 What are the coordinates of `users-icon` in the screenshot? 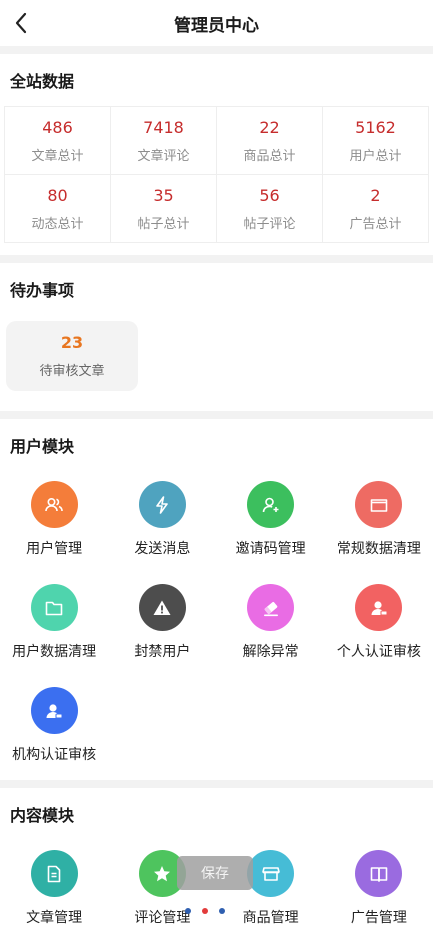 It's located at (54, 504).